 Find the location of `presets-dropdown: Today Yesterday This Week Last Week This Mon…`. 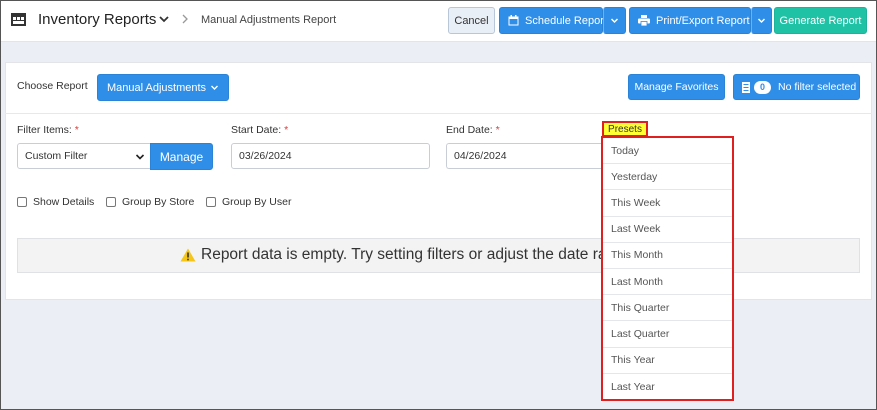

presets-dropdown: Today Yesterday This Week Last Week This Mon… is located at coordinates (667, 268).